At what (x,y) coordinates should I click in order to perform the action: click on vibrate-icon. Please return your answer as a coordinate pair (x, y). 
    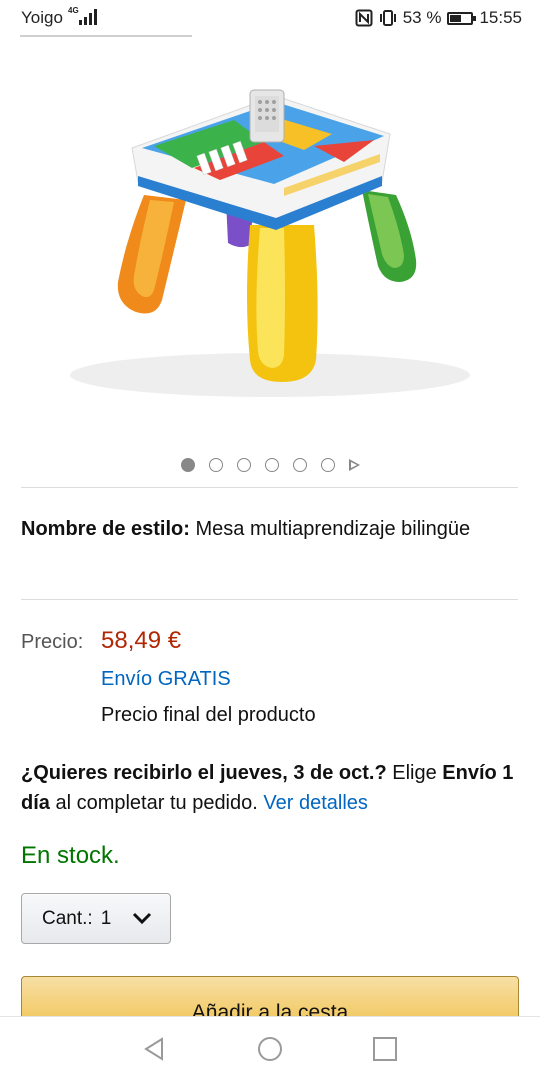
    Looking at the image, I should click on (387, 18).